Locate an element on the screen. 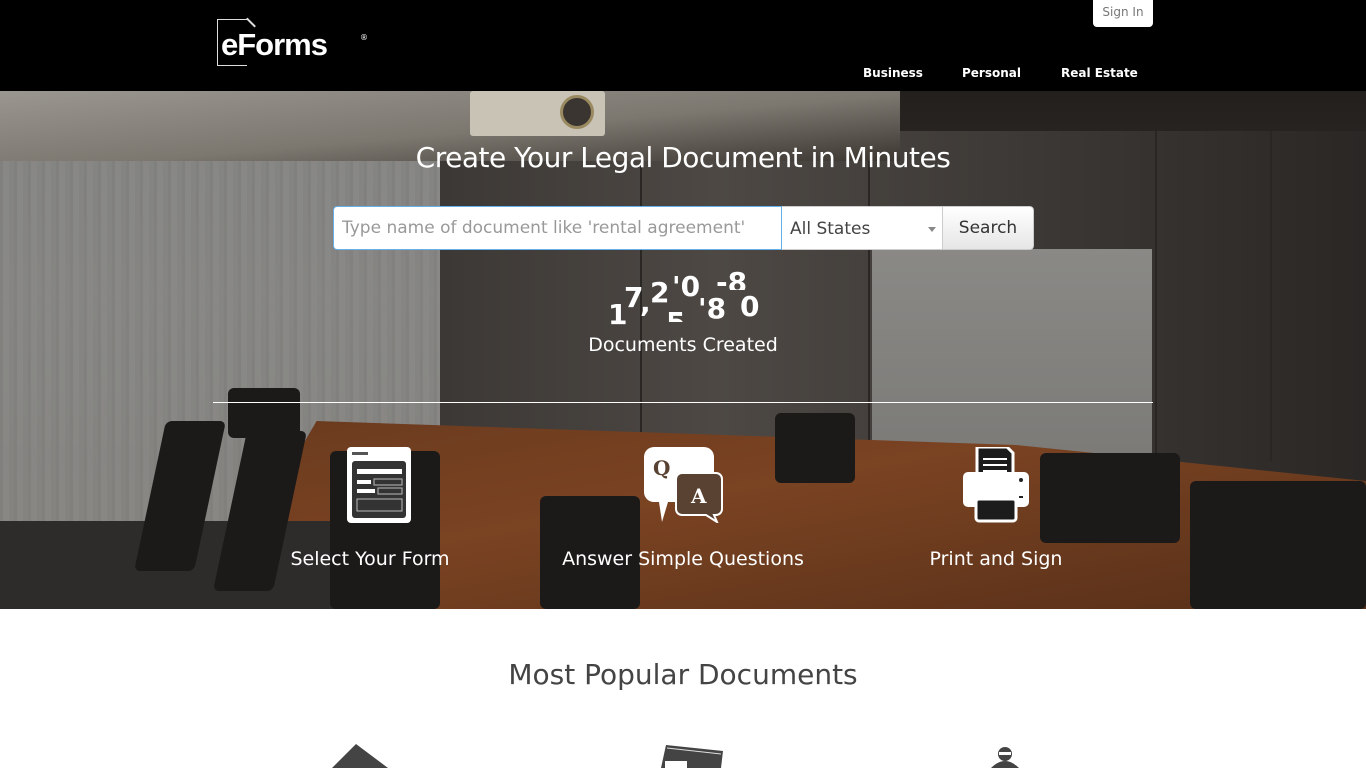 The height and width of the screenshot is (768, 1366). search-button: Search is located at coordinates (988, 228).